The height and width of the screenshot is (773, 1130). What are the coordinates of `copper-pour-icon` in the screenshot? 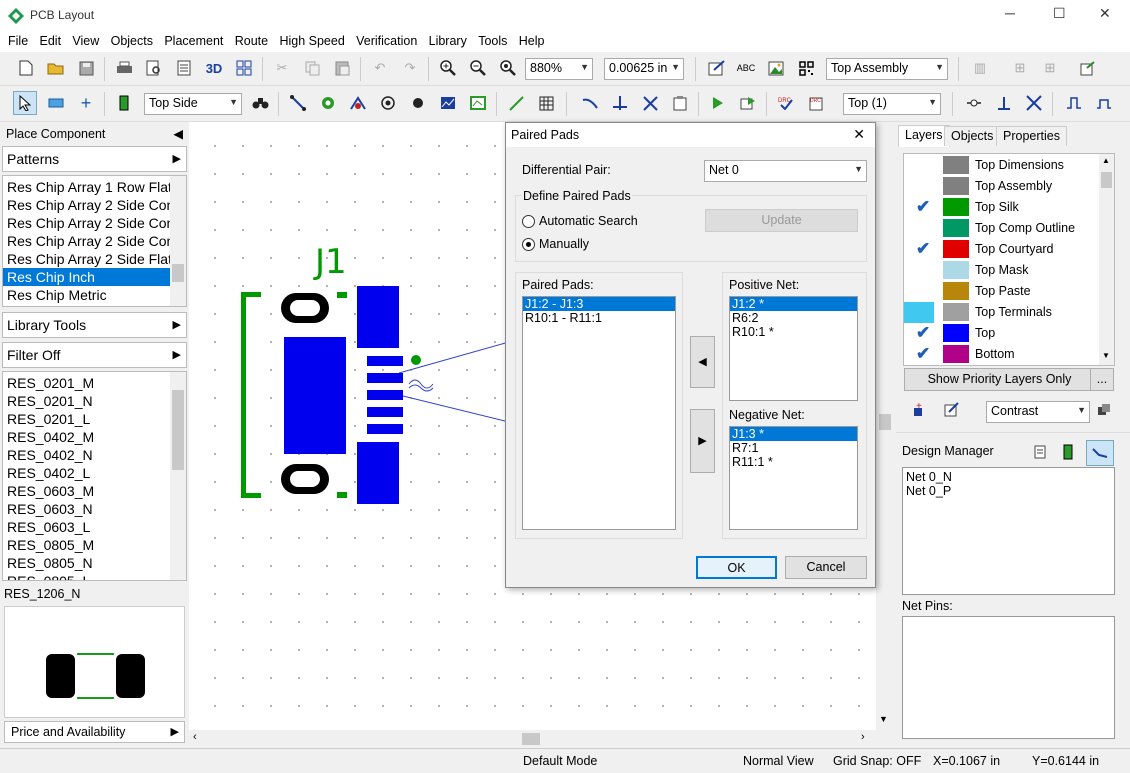 It's located at (448, 103).